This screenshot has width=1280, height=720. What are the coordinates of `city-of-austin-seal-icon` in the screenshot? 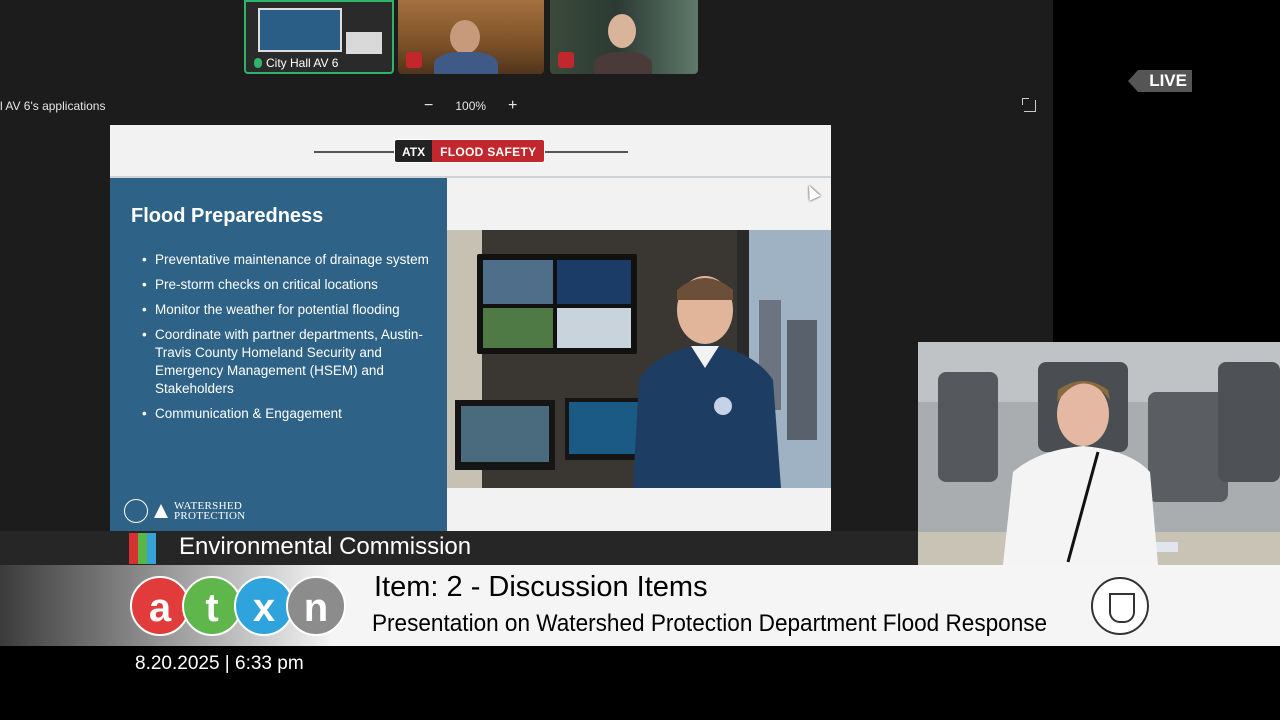 It's located at (1120, 606).